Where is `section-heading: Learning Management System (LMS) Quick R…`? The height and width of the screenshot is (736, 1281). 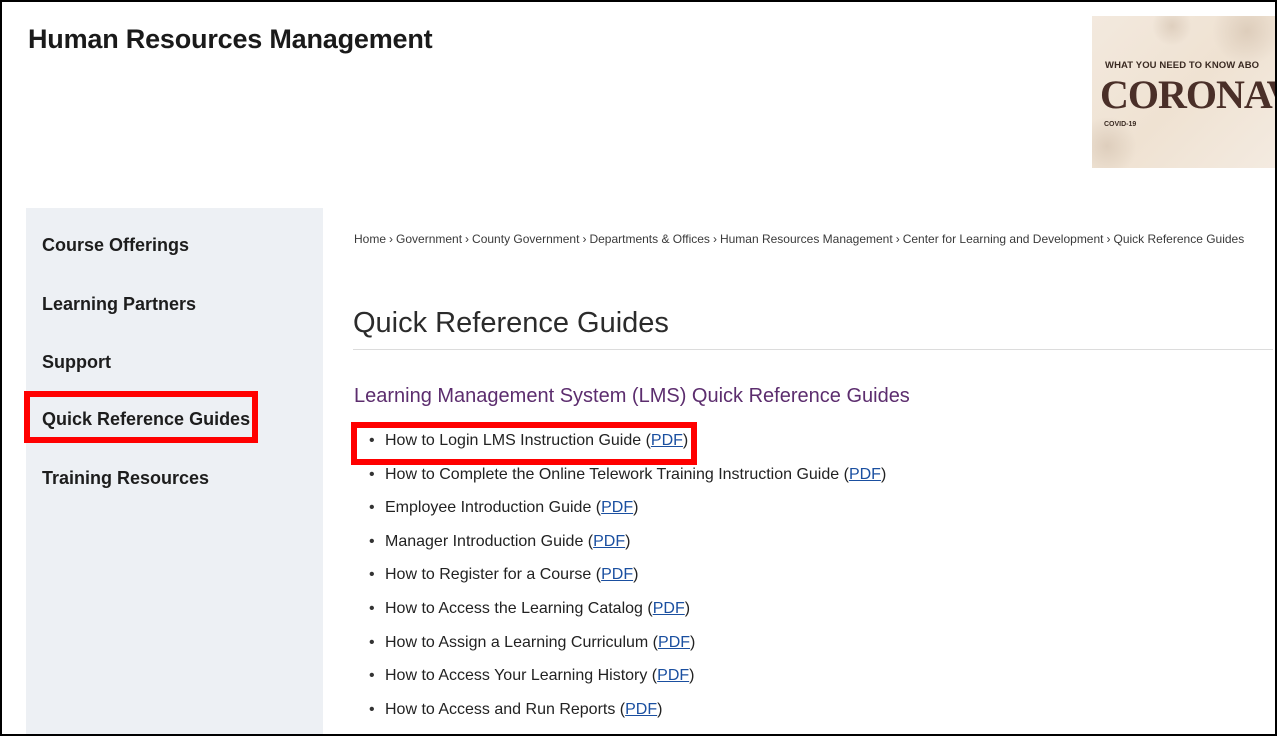 section-heading: Learning Management System (LMS) Quick R… is located at coordinates (632, 396).